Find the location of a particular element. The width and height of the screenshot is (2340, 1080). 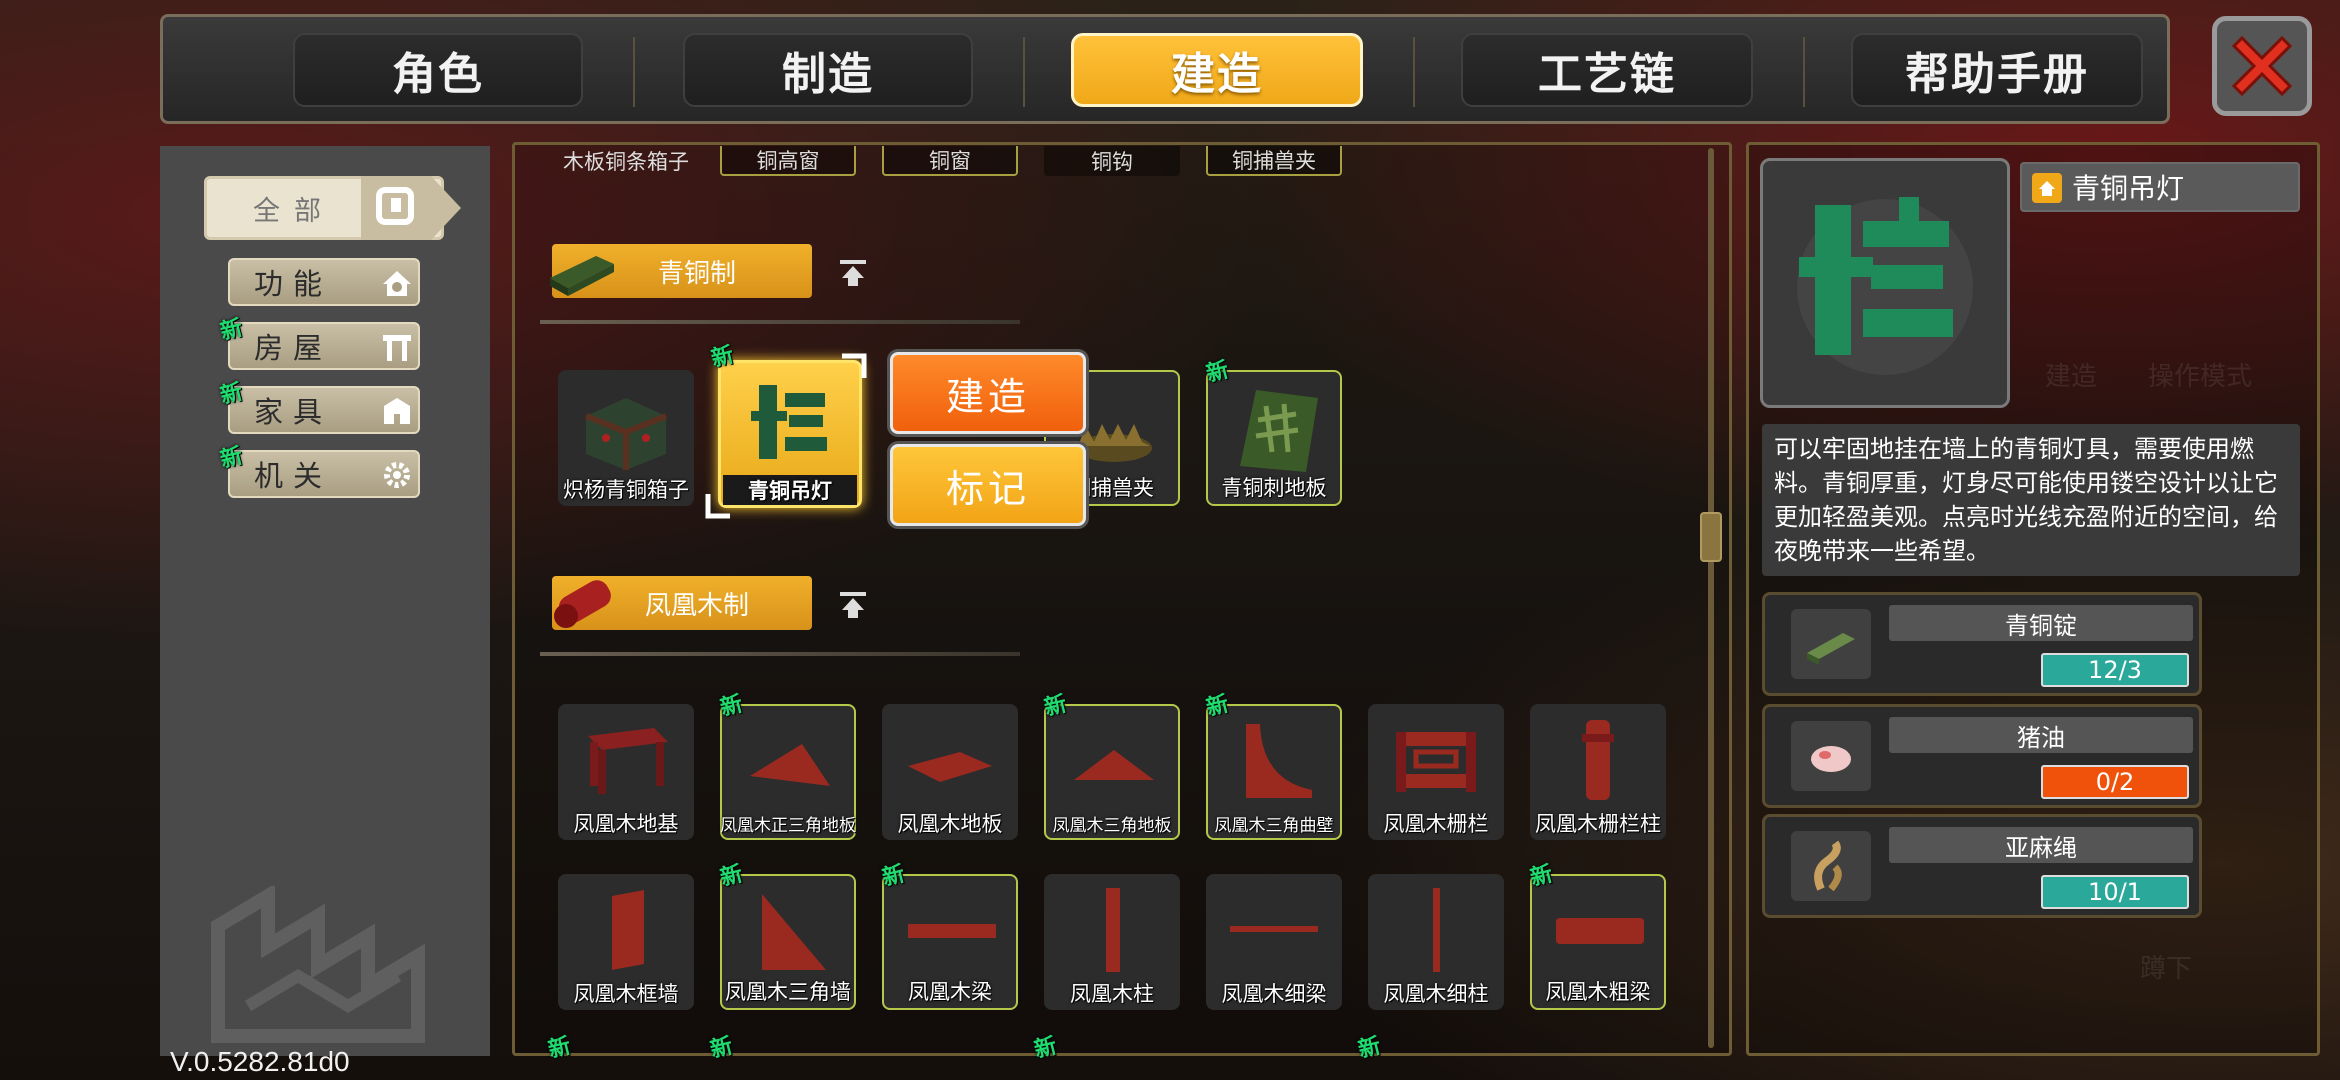

category-label: 机关 is located at coordinates (293, 476).